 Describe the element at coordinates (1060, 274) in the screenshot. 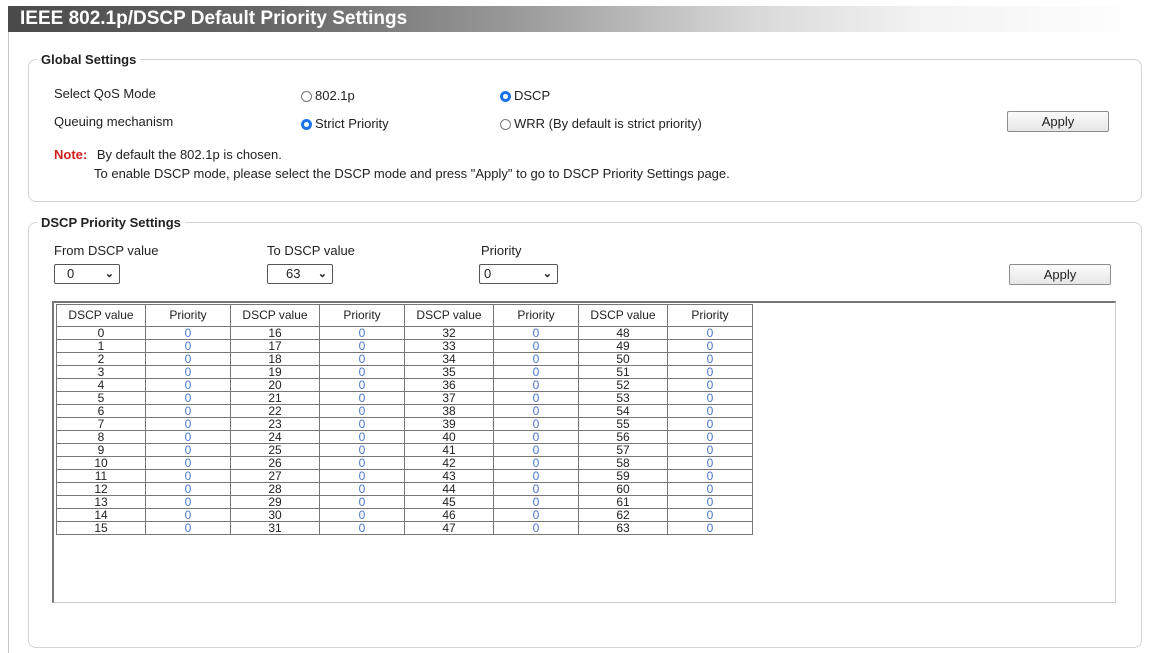

I see `dscp-apply-button: Apply` at that location.